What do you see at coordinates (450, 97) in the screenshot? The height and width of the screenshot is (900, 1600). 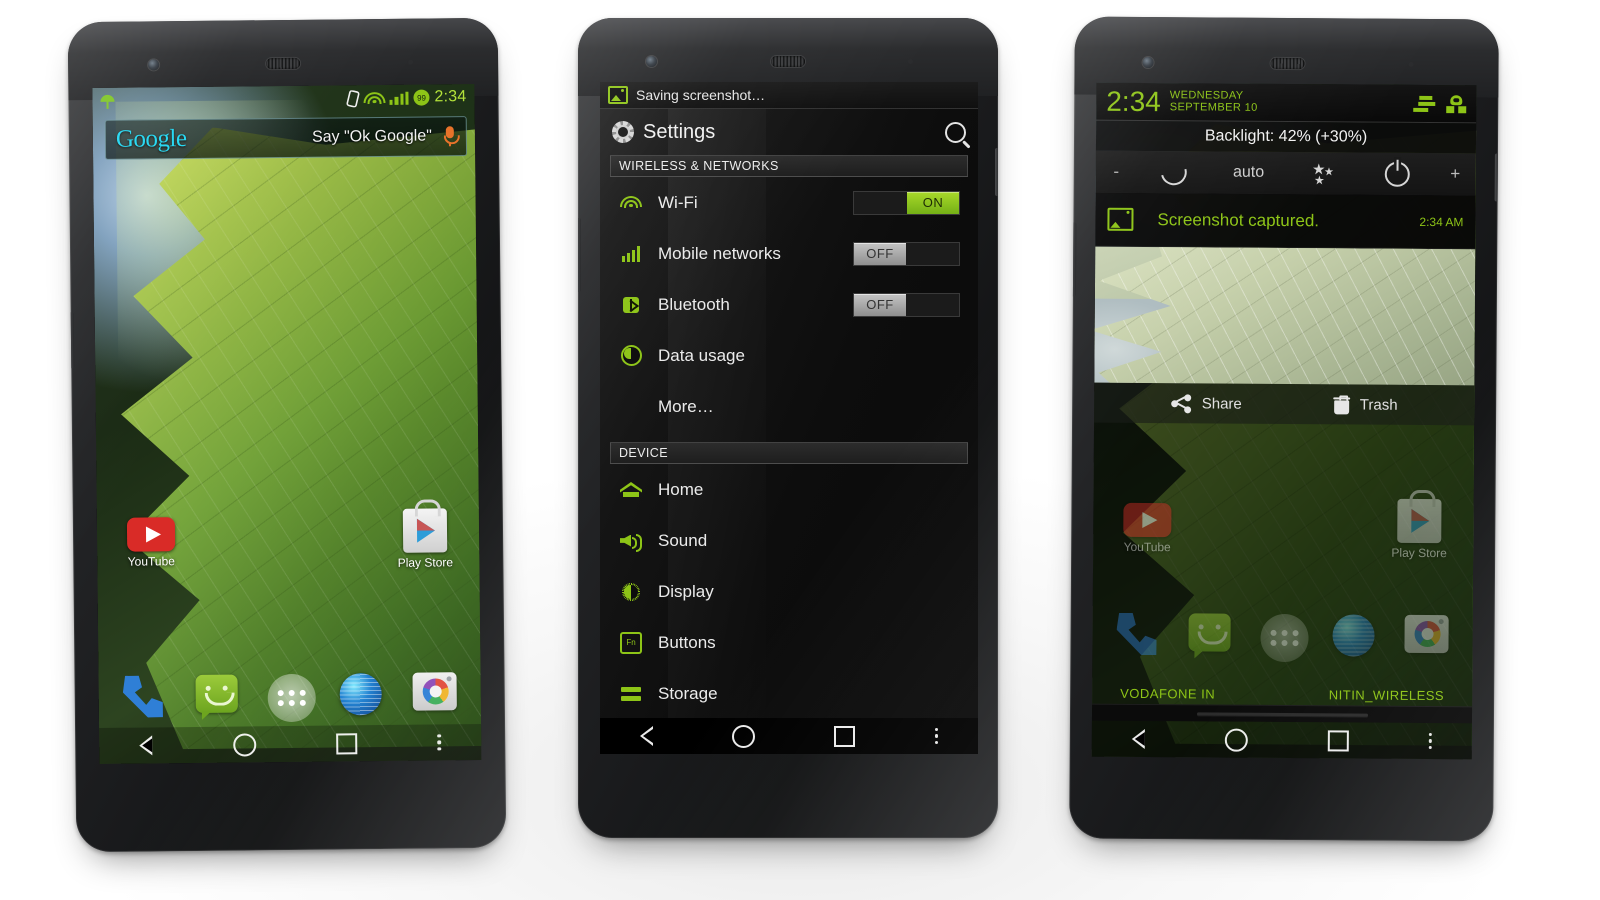 I see `status-bar-clock: 2:34` at bounding box center [450, 97].